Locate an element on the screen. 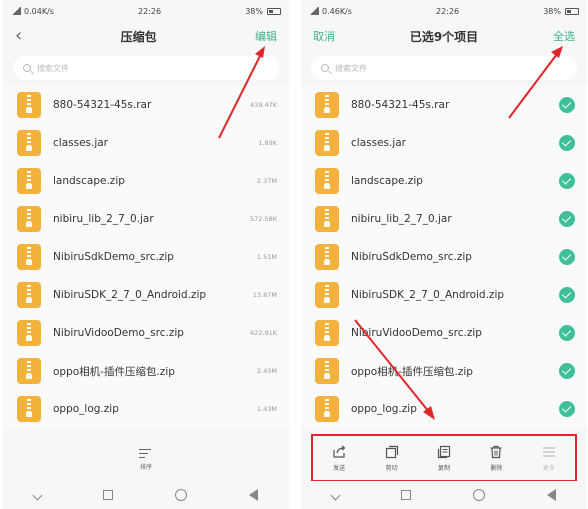 This screenshot has width=588, height=509. signal-icon is located at coordinates (16, 11).